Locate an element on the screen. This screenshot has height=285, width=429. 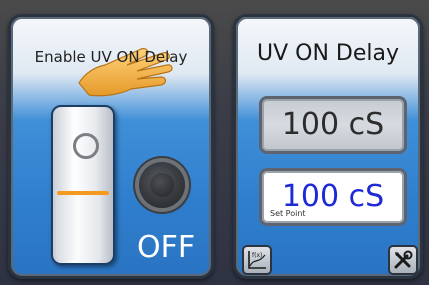
status-led-indicator is located at coordinates (162, 185).